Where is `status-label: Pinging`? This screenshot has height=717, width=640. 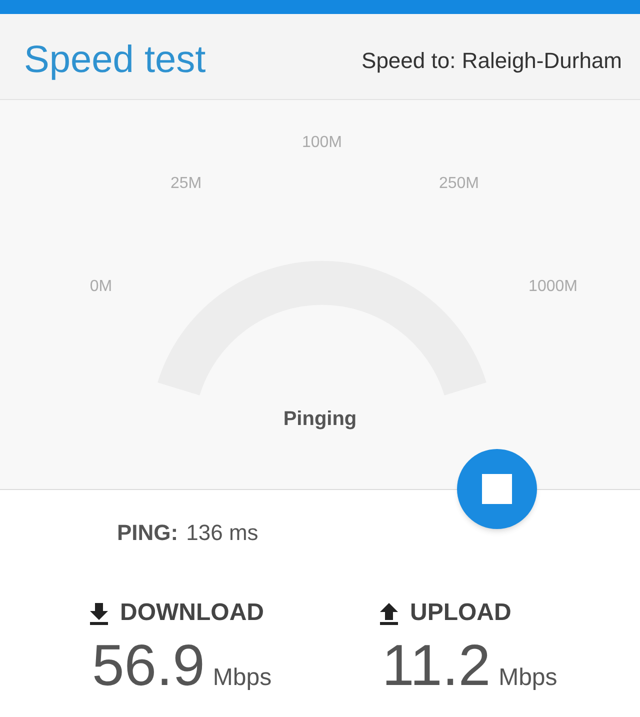 status-label: Pinging is located at coordinates (320, 419).